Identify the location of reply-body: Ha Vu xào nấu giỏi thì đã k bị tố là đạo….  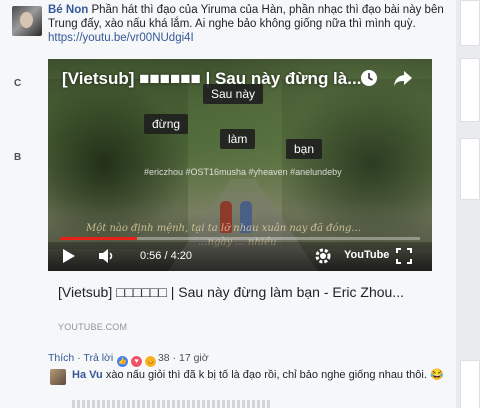
(262, 375).